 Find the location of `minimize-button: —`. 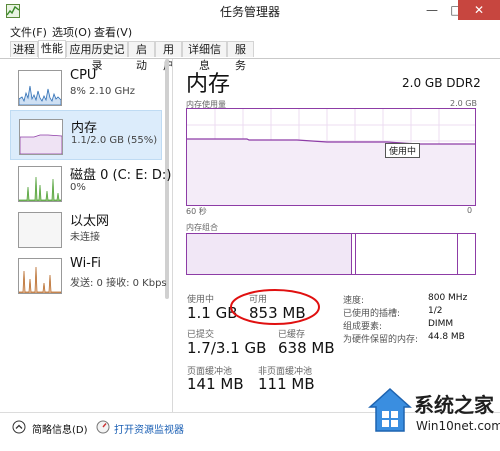

minimize-button: — is located at coordinates (432, 10).